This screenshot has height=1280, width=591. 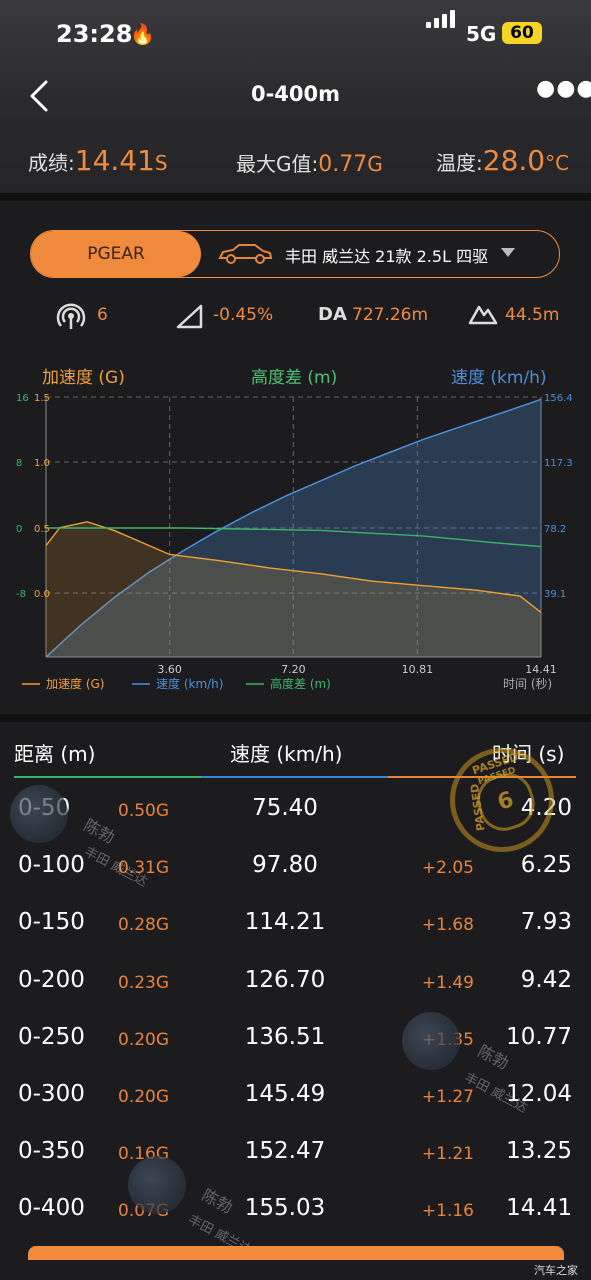 What do you see at coordinates (418, 669) in the screenshot?
I see `x-tick-label: 10.81` at bounding box center [418, 669].